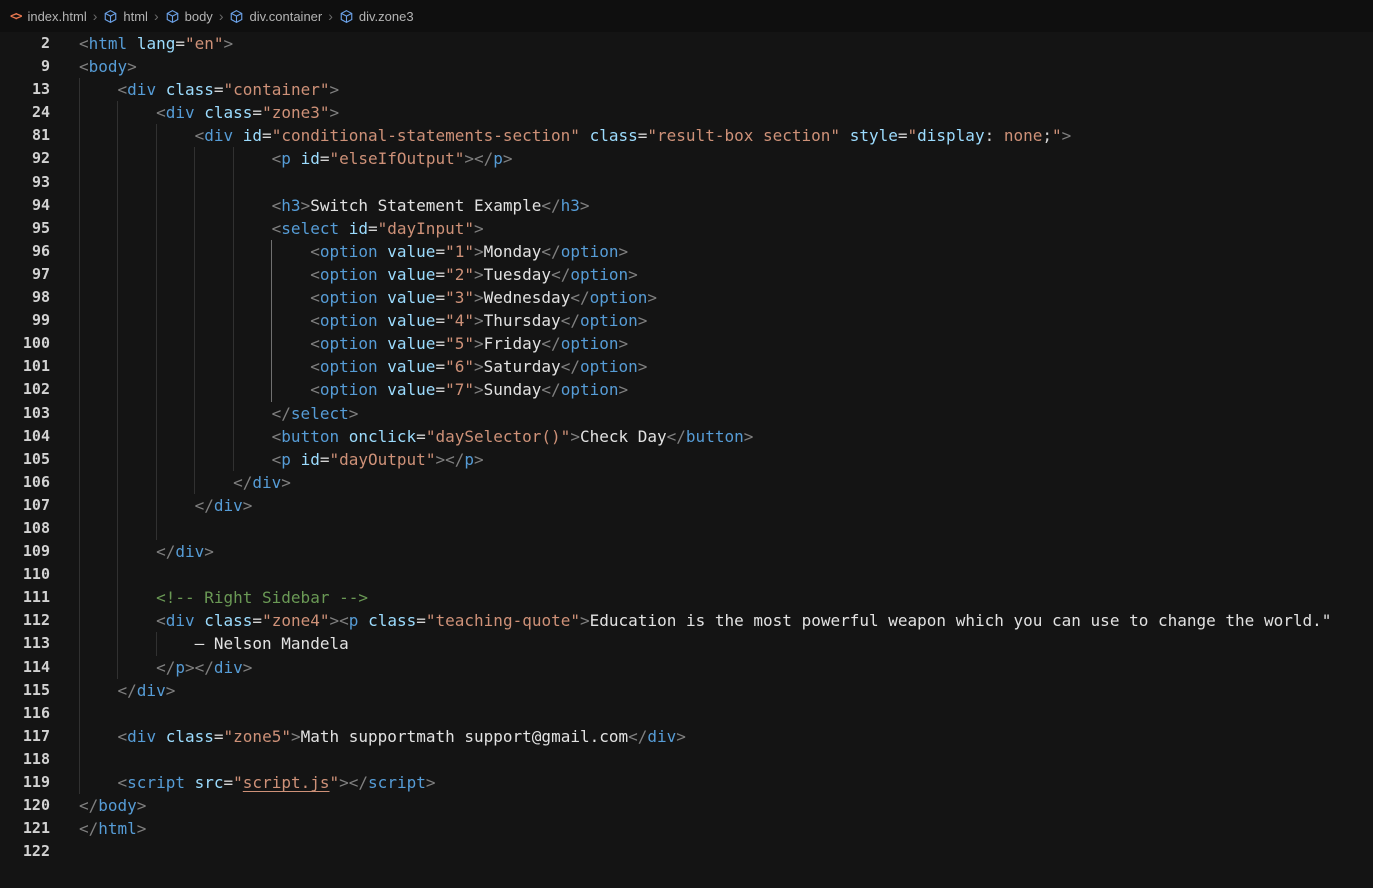 Image resolution: width=1373 pixels, height=888 pixels. I want to click on code-line-row: 115 </div>, so click(686, 690).